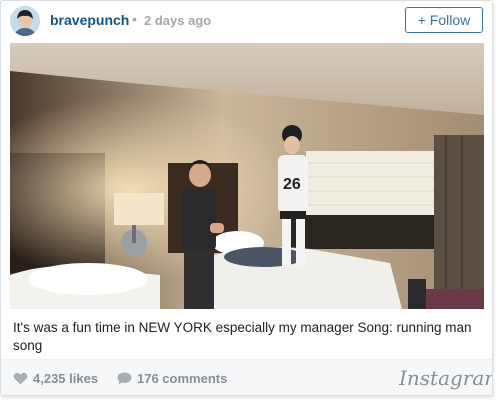  I want to click on heart-icon, so click(20, 378).